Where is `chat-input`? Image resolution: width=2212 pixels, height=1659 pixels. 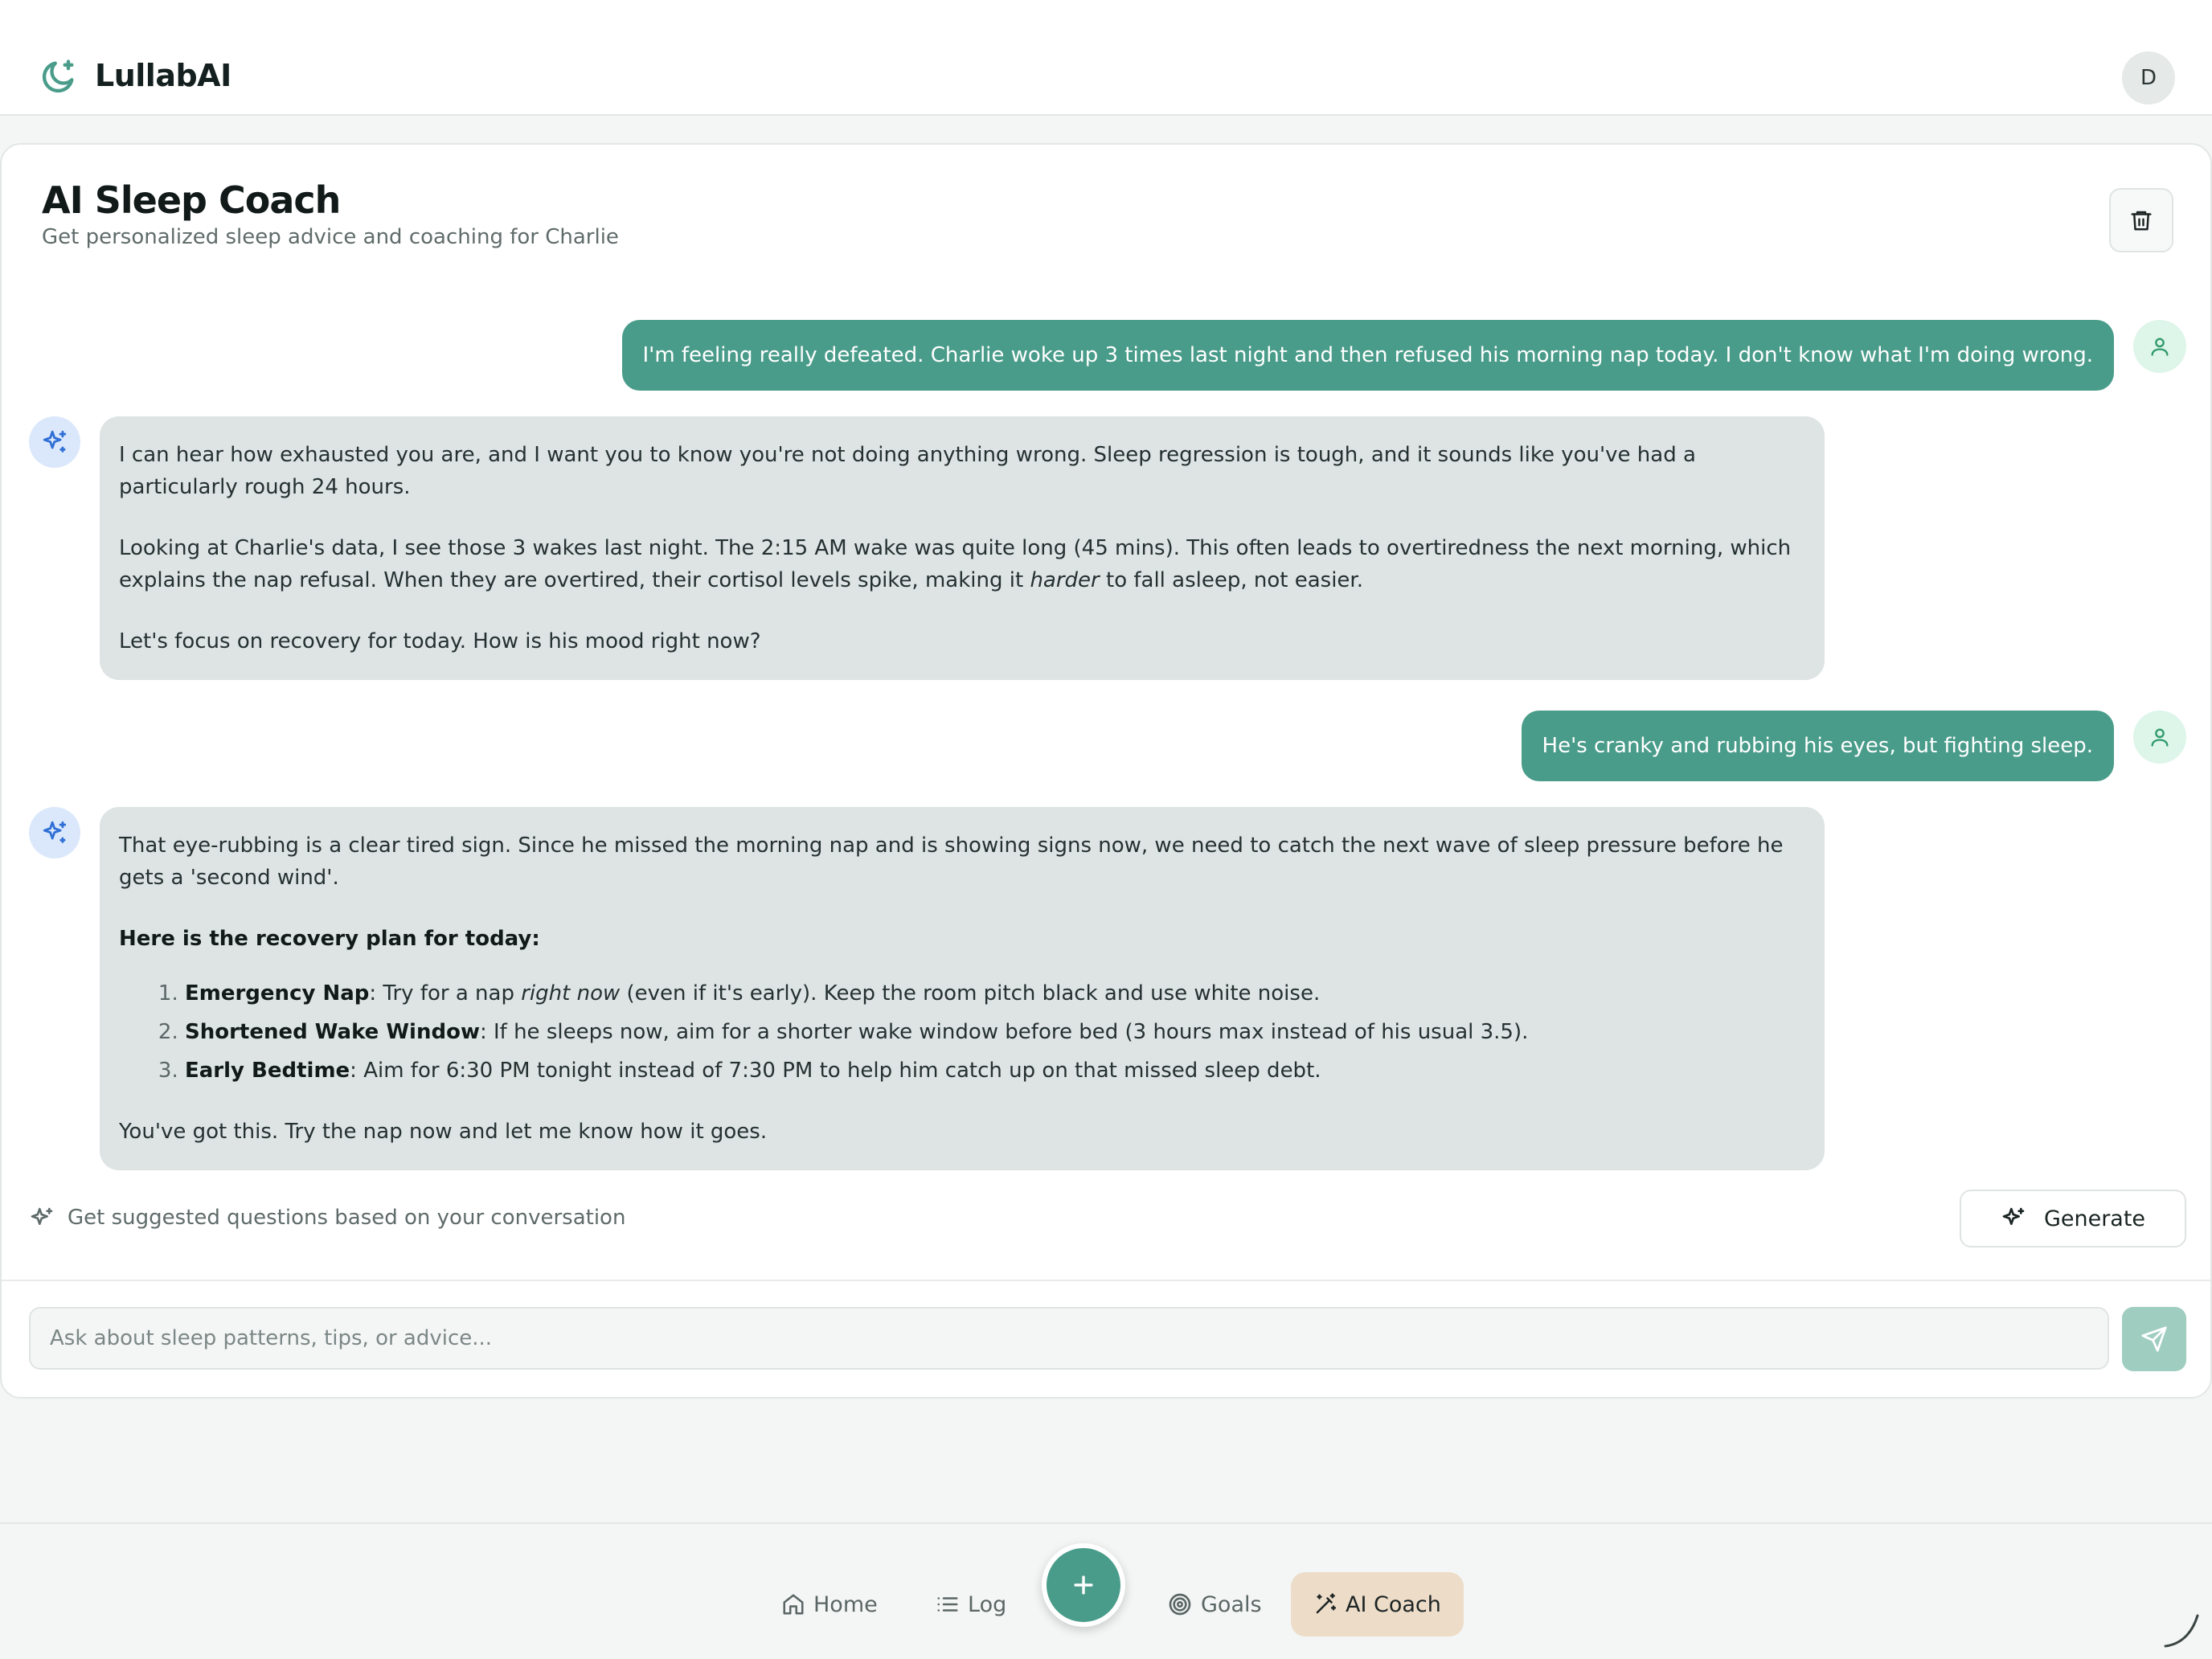
chat-input is located at coordinates (1069, 1338).